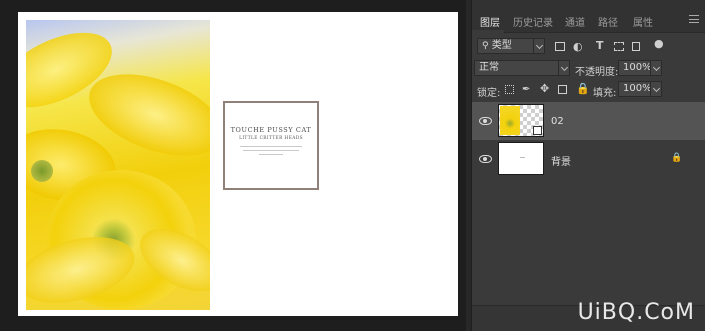  Describe the element at coordinates (588, 47) in the screenshot. I see `layer-filter-row: ⚲ 类型 ◐ T ●` at that location.